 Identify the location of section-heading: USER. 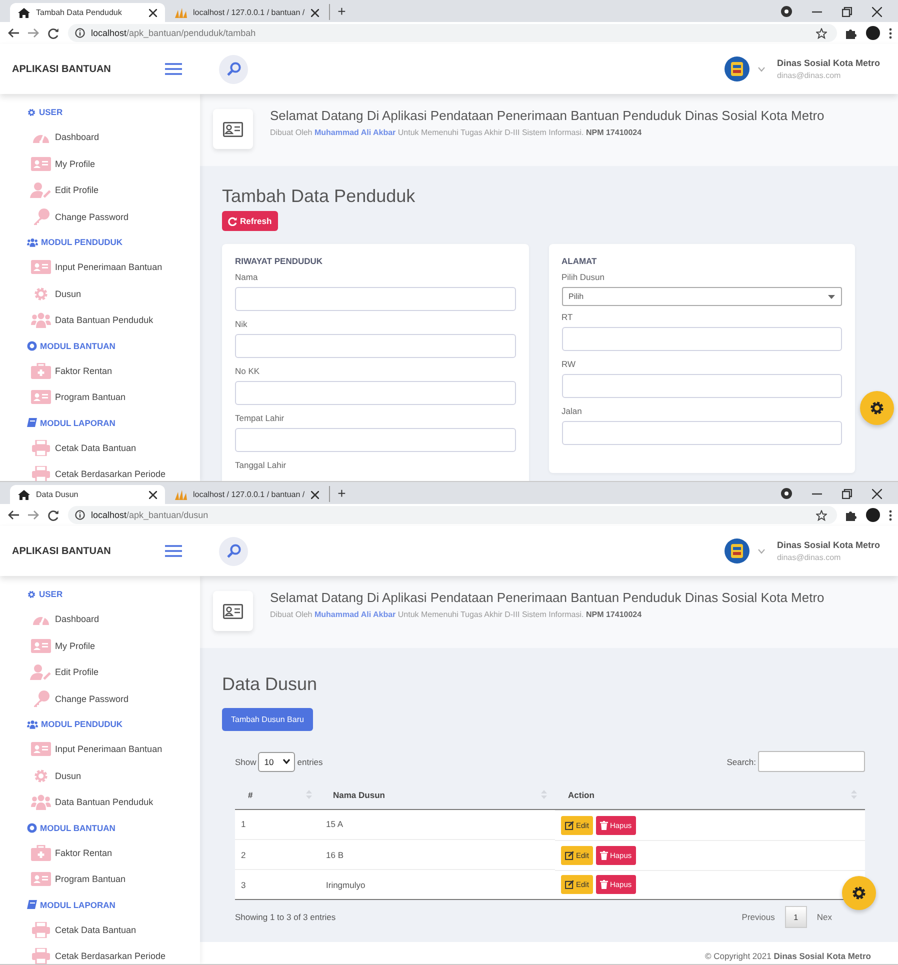
(51, 112).